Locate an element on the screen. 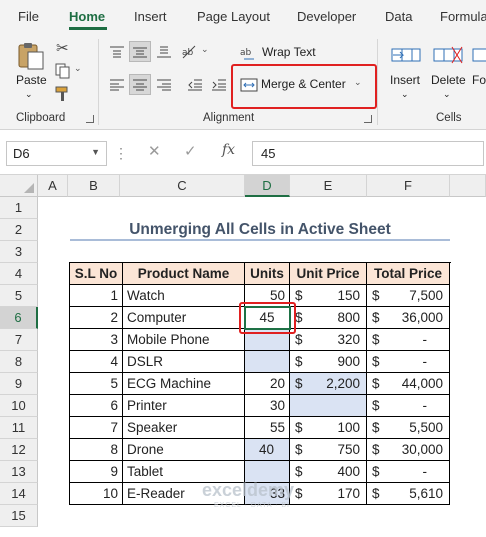 This screenshot has width=486, height=537. table-cell-product-name: Speaker is located at coordinates (184, 428).